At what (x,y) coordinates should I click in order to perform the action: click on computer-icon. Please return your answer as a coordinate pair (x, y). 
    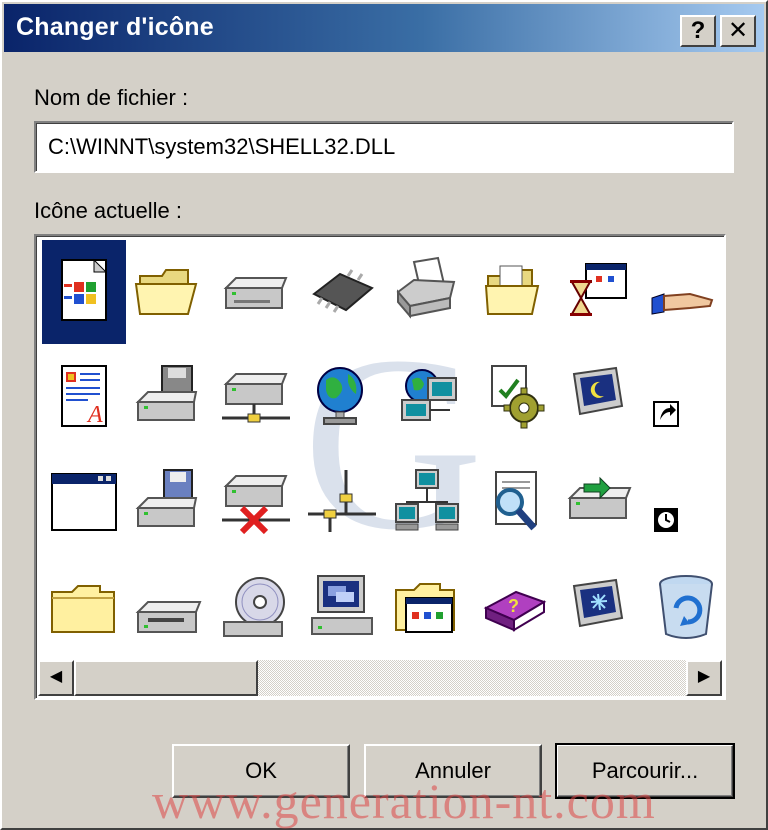
    Looking at the image, I should click on (342, 605).